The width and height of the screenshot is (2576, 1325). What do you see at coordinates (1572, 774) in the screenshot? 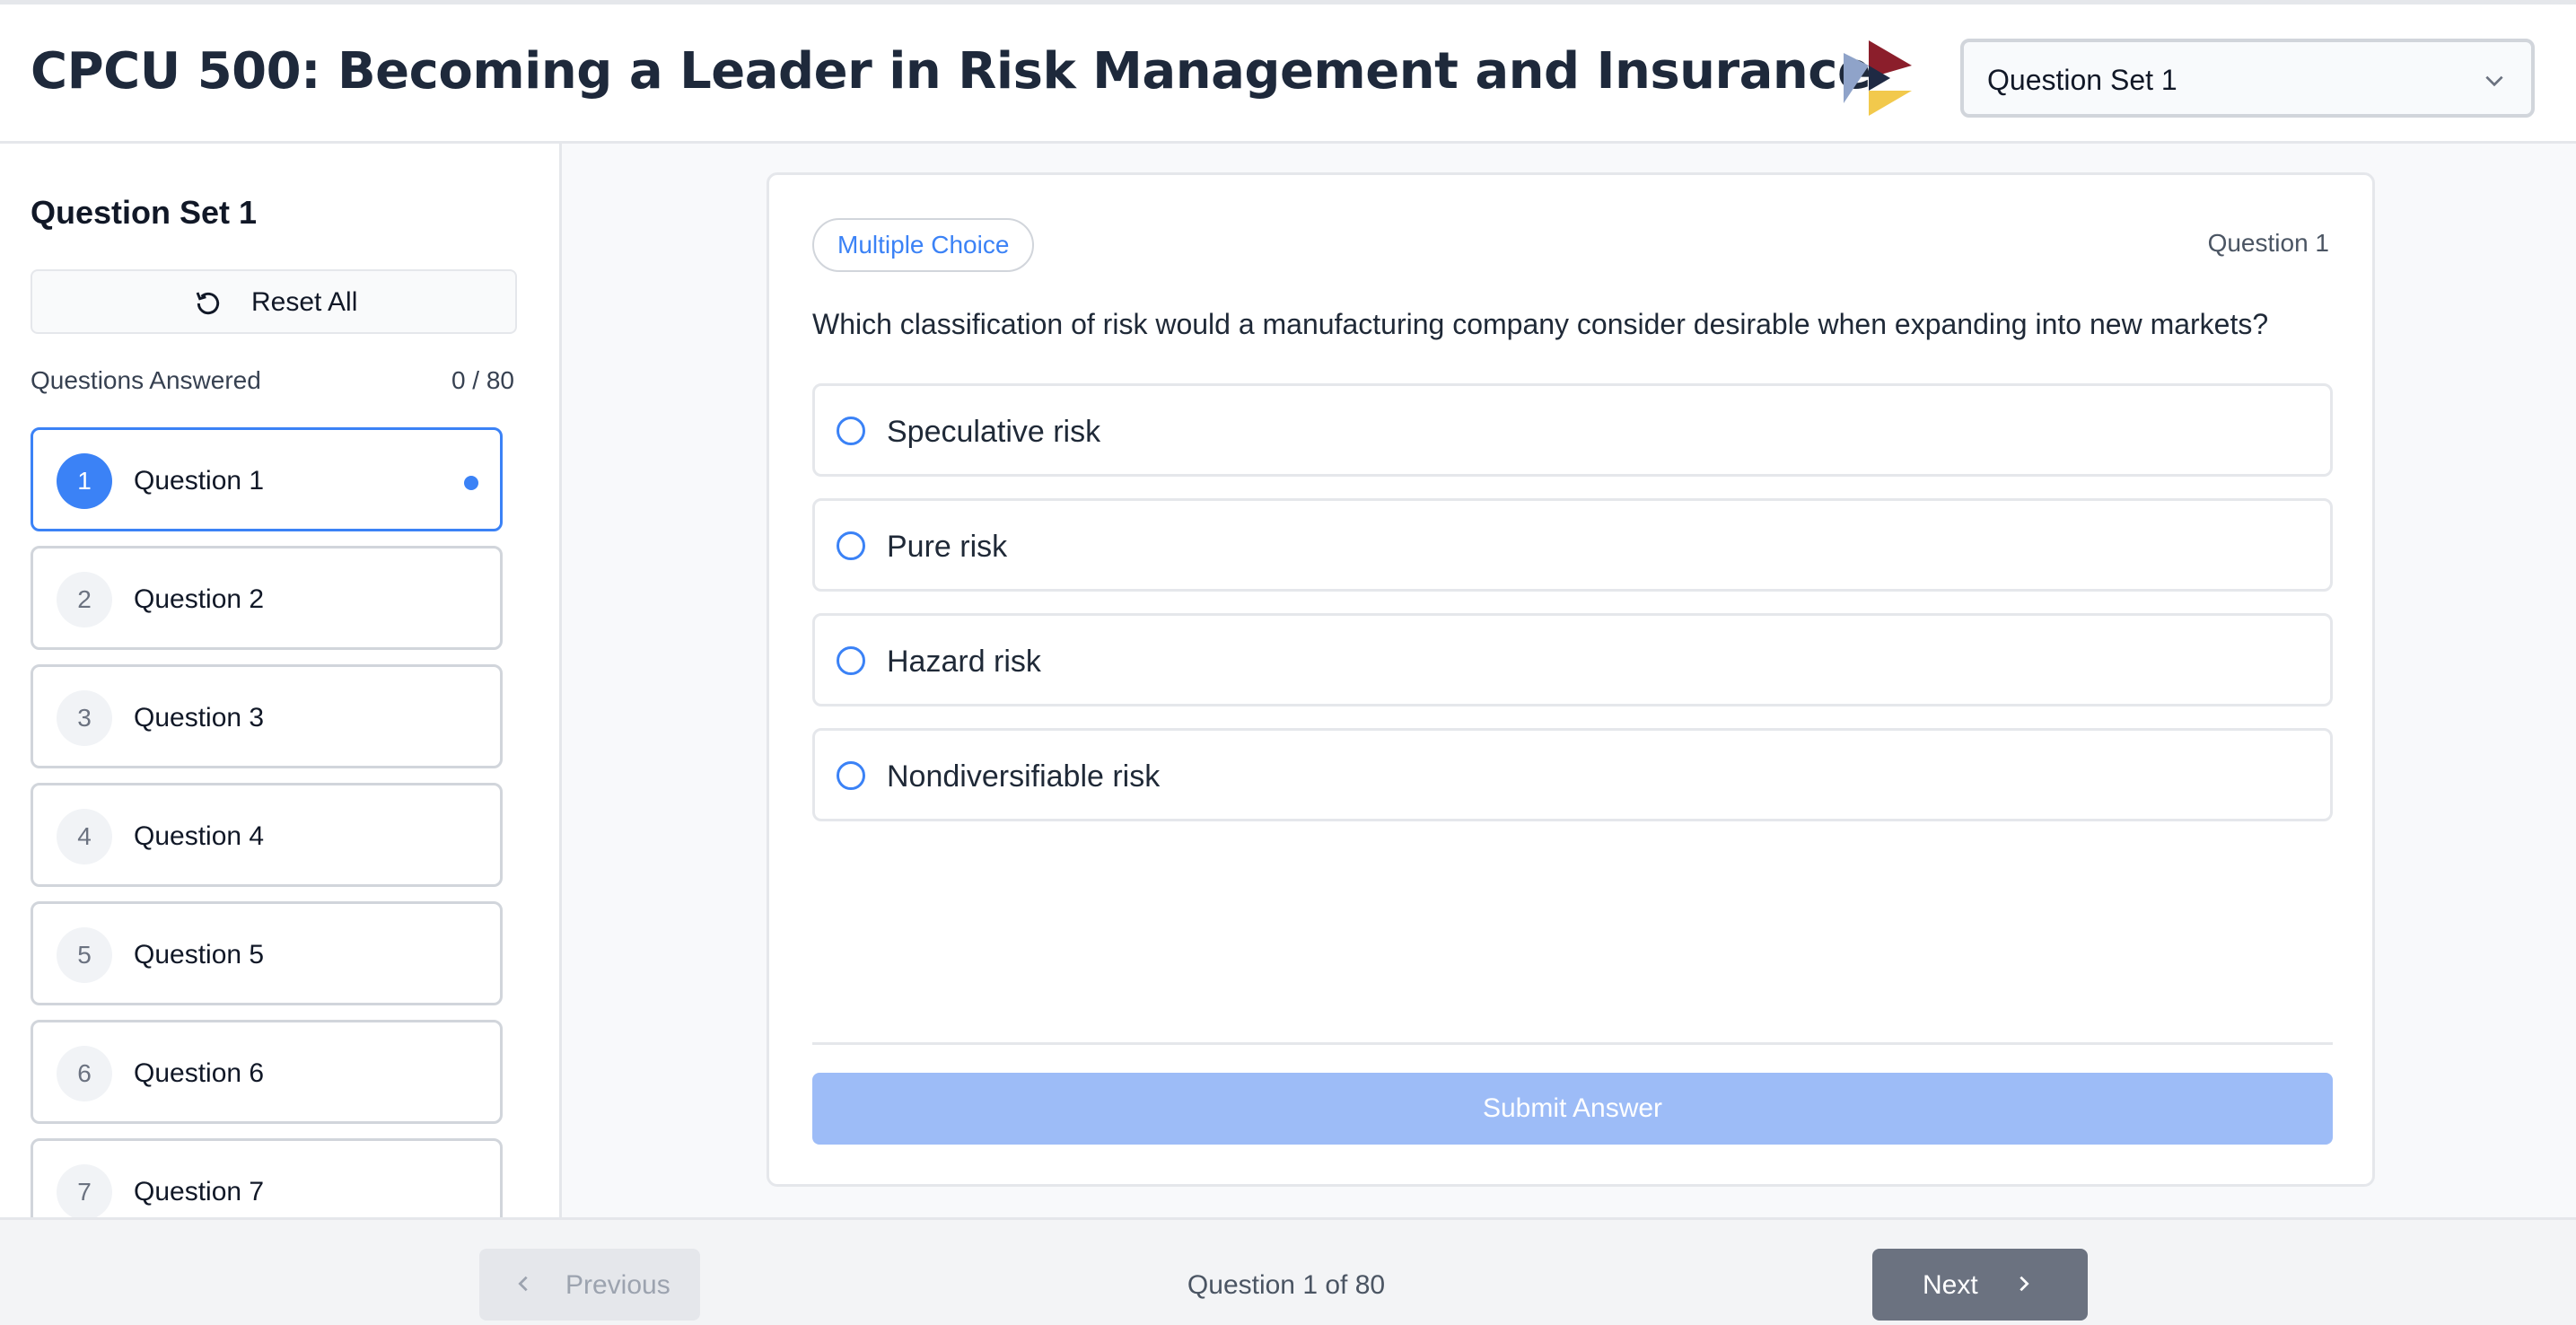
I see `answer-option: Nondiversifiable risk` at bounding box center [1572, 774].